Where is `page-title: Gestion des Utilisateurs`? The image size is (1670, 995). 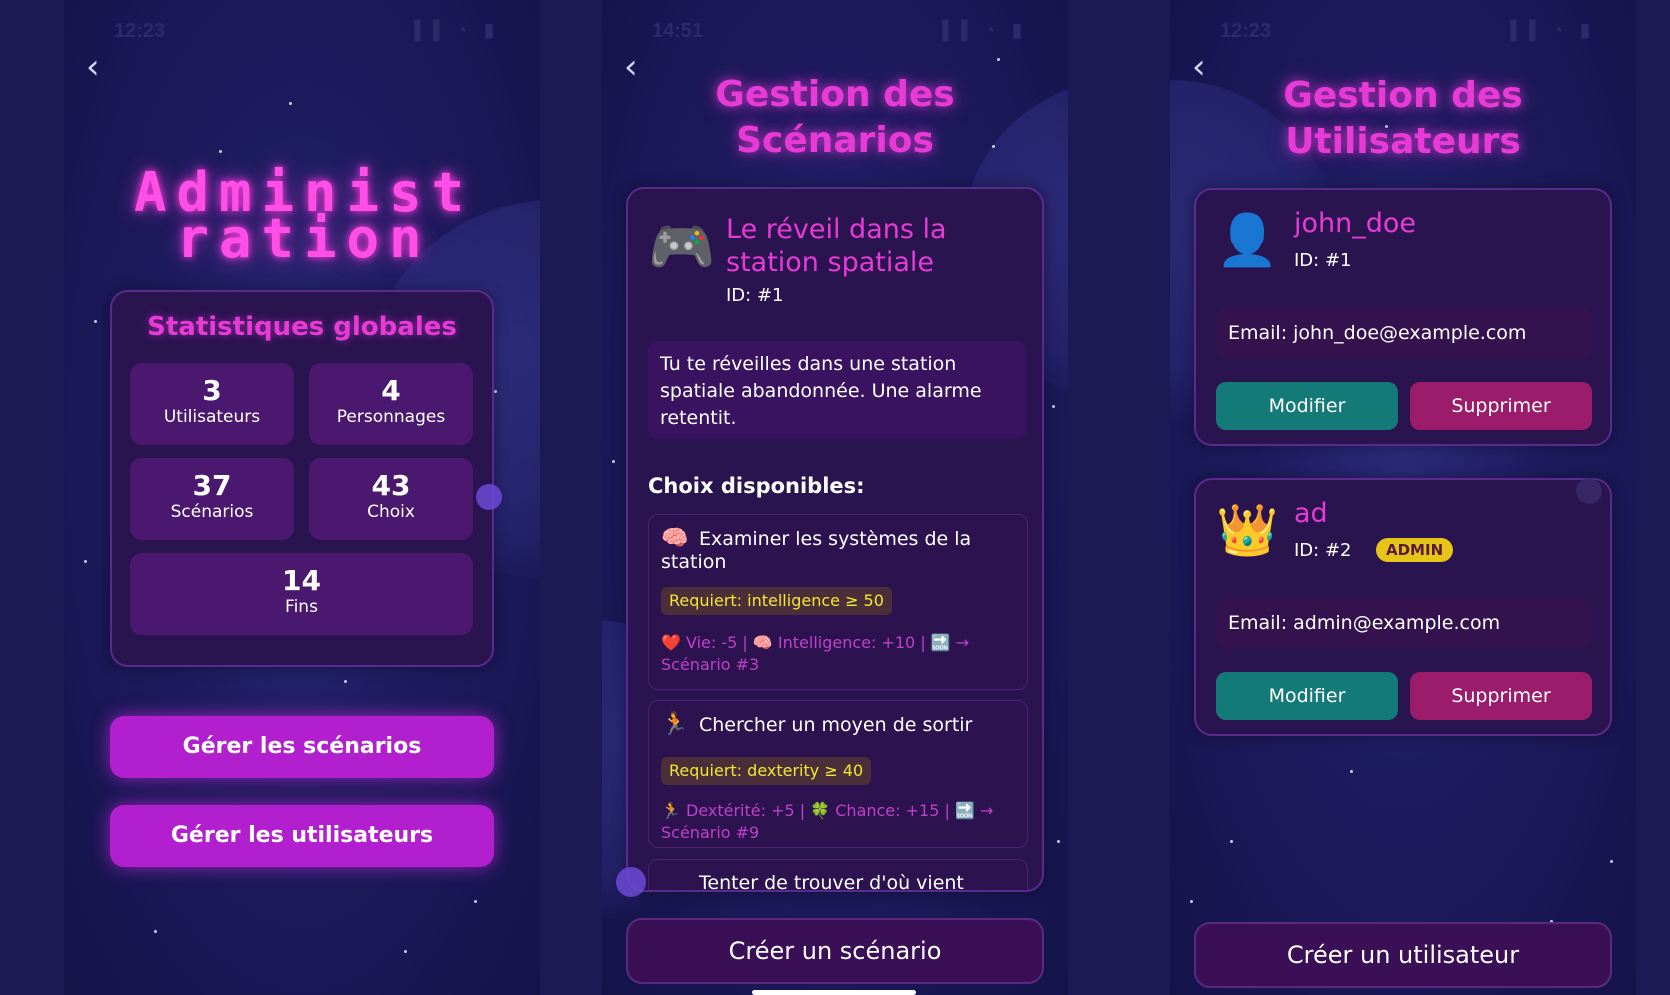
page-title: Gestion des Utilisateurs is located at coordinates (1403, 118).